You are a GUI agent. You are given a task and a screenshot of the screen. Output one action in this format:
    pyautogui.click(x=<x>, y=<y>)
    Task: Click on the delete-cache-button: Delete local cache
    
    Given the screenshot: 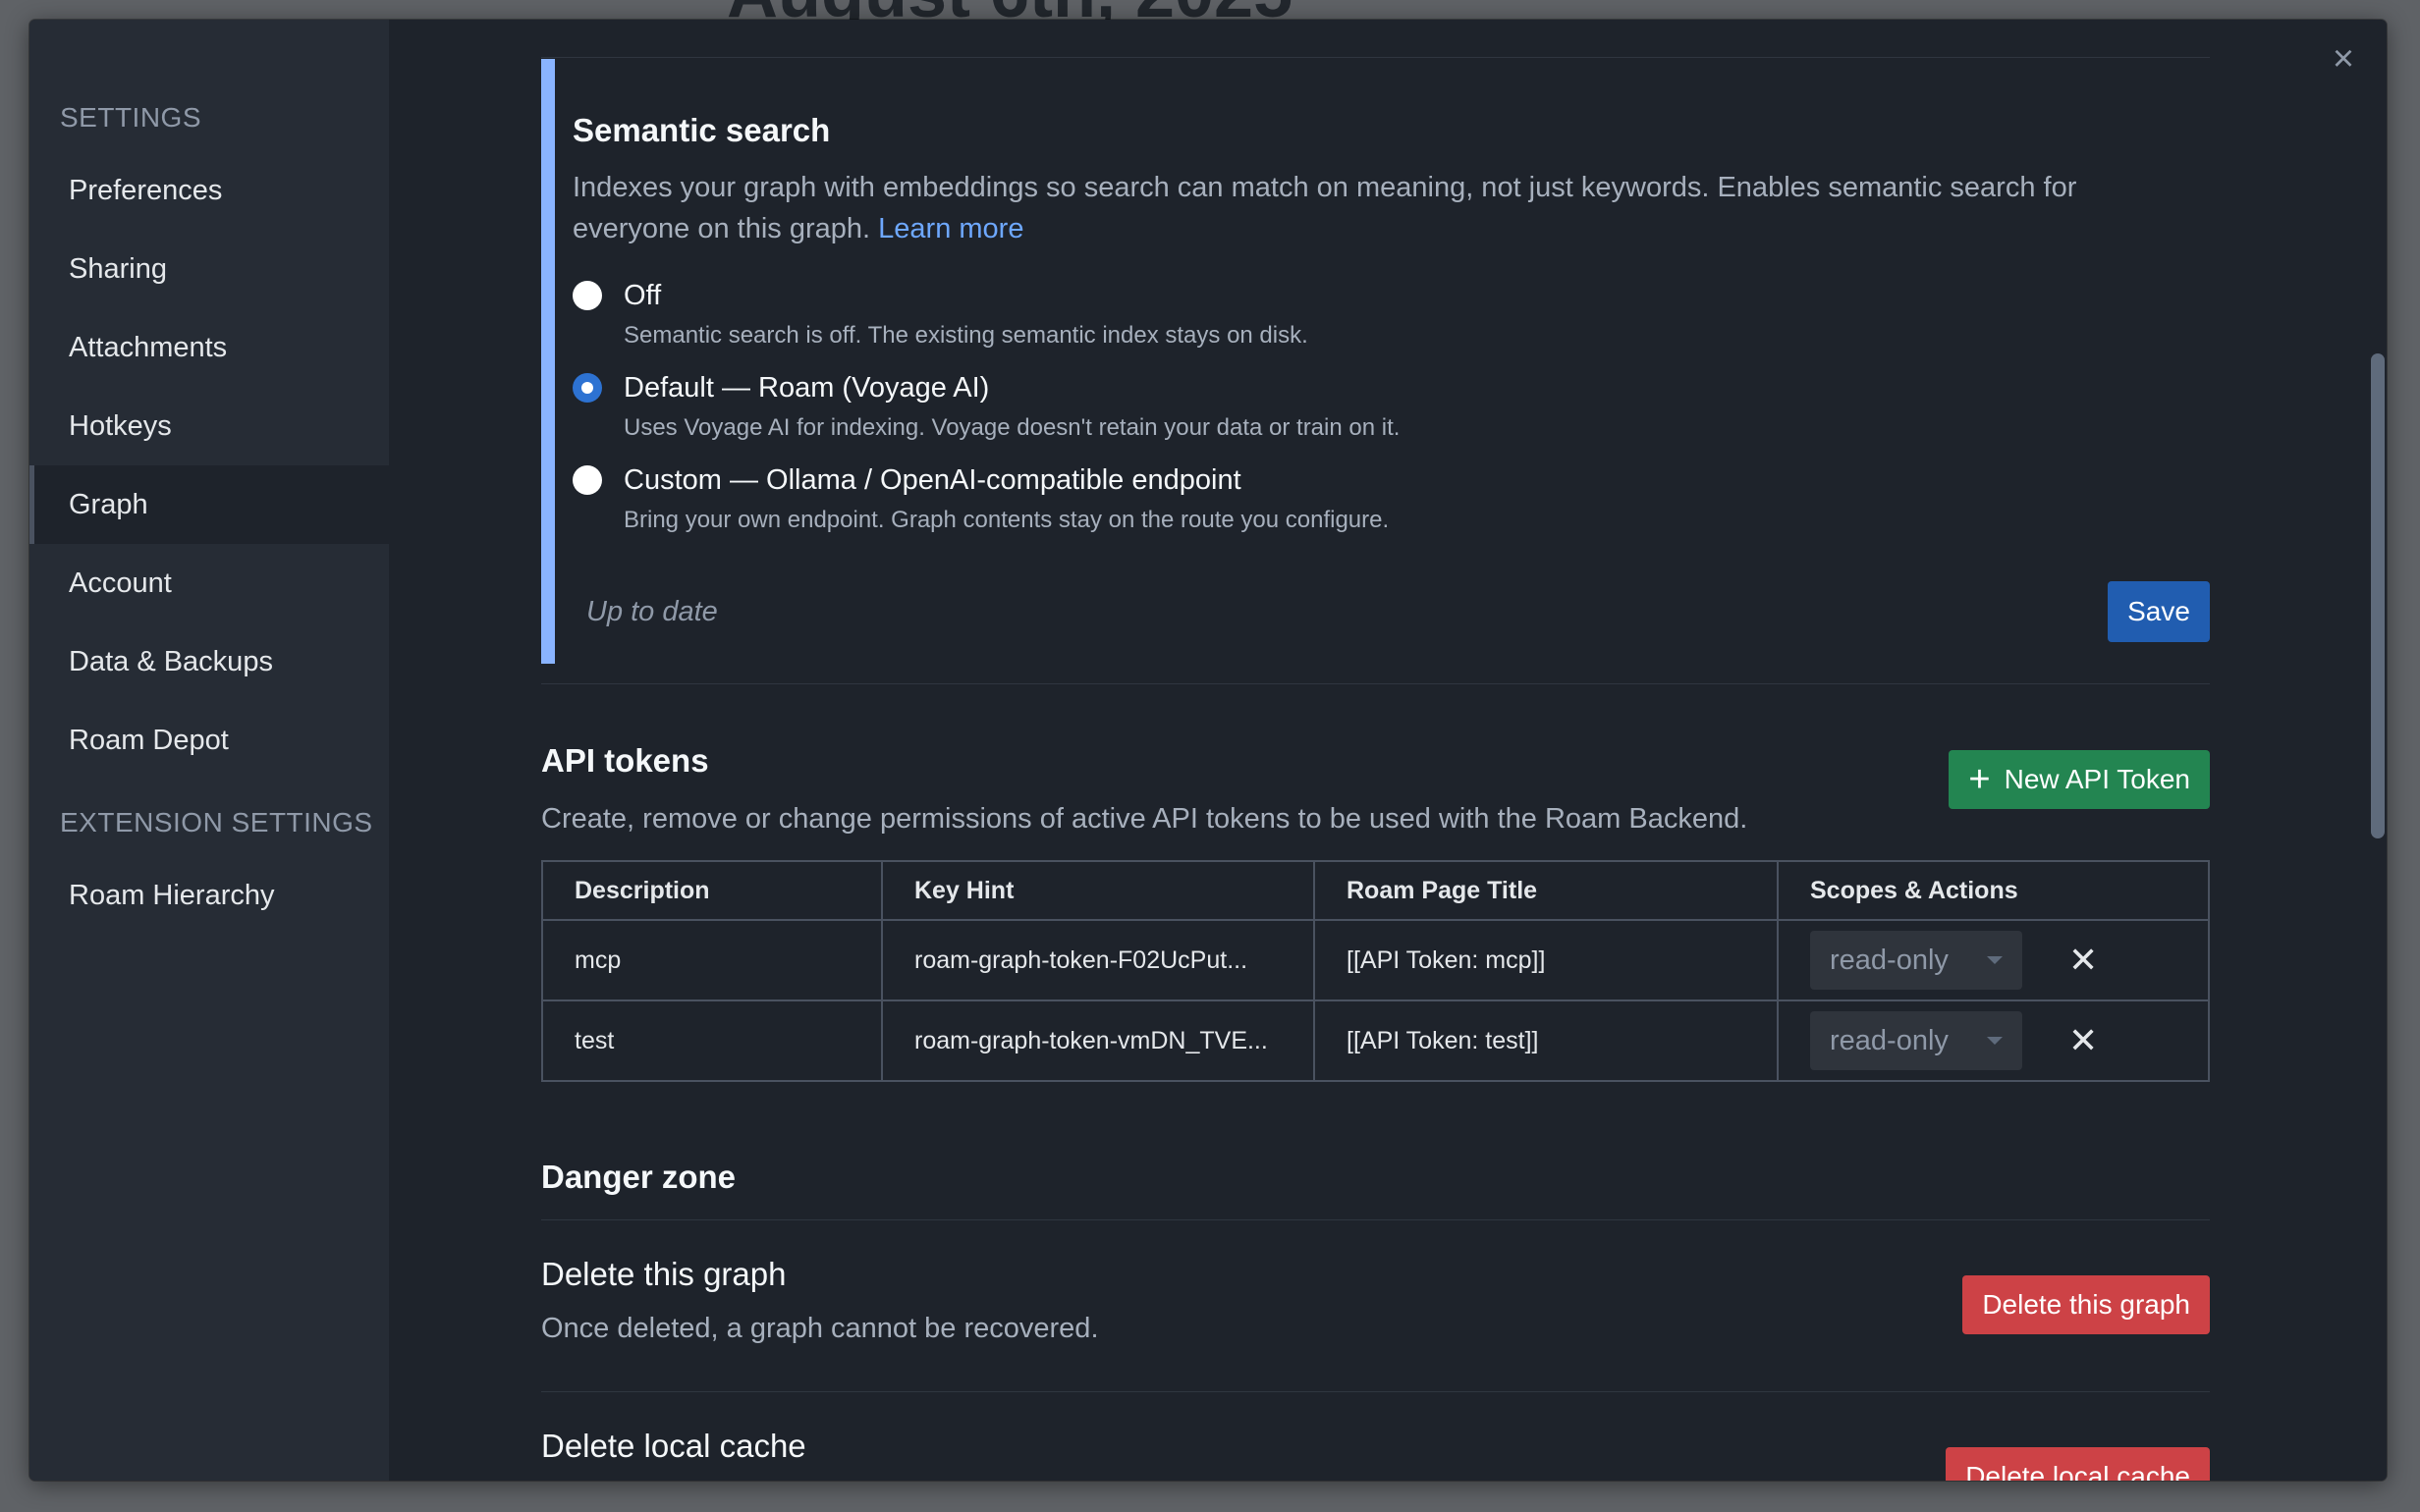 What is the action you would take?
    pyautogui.click(x=2078, y=1464)
    